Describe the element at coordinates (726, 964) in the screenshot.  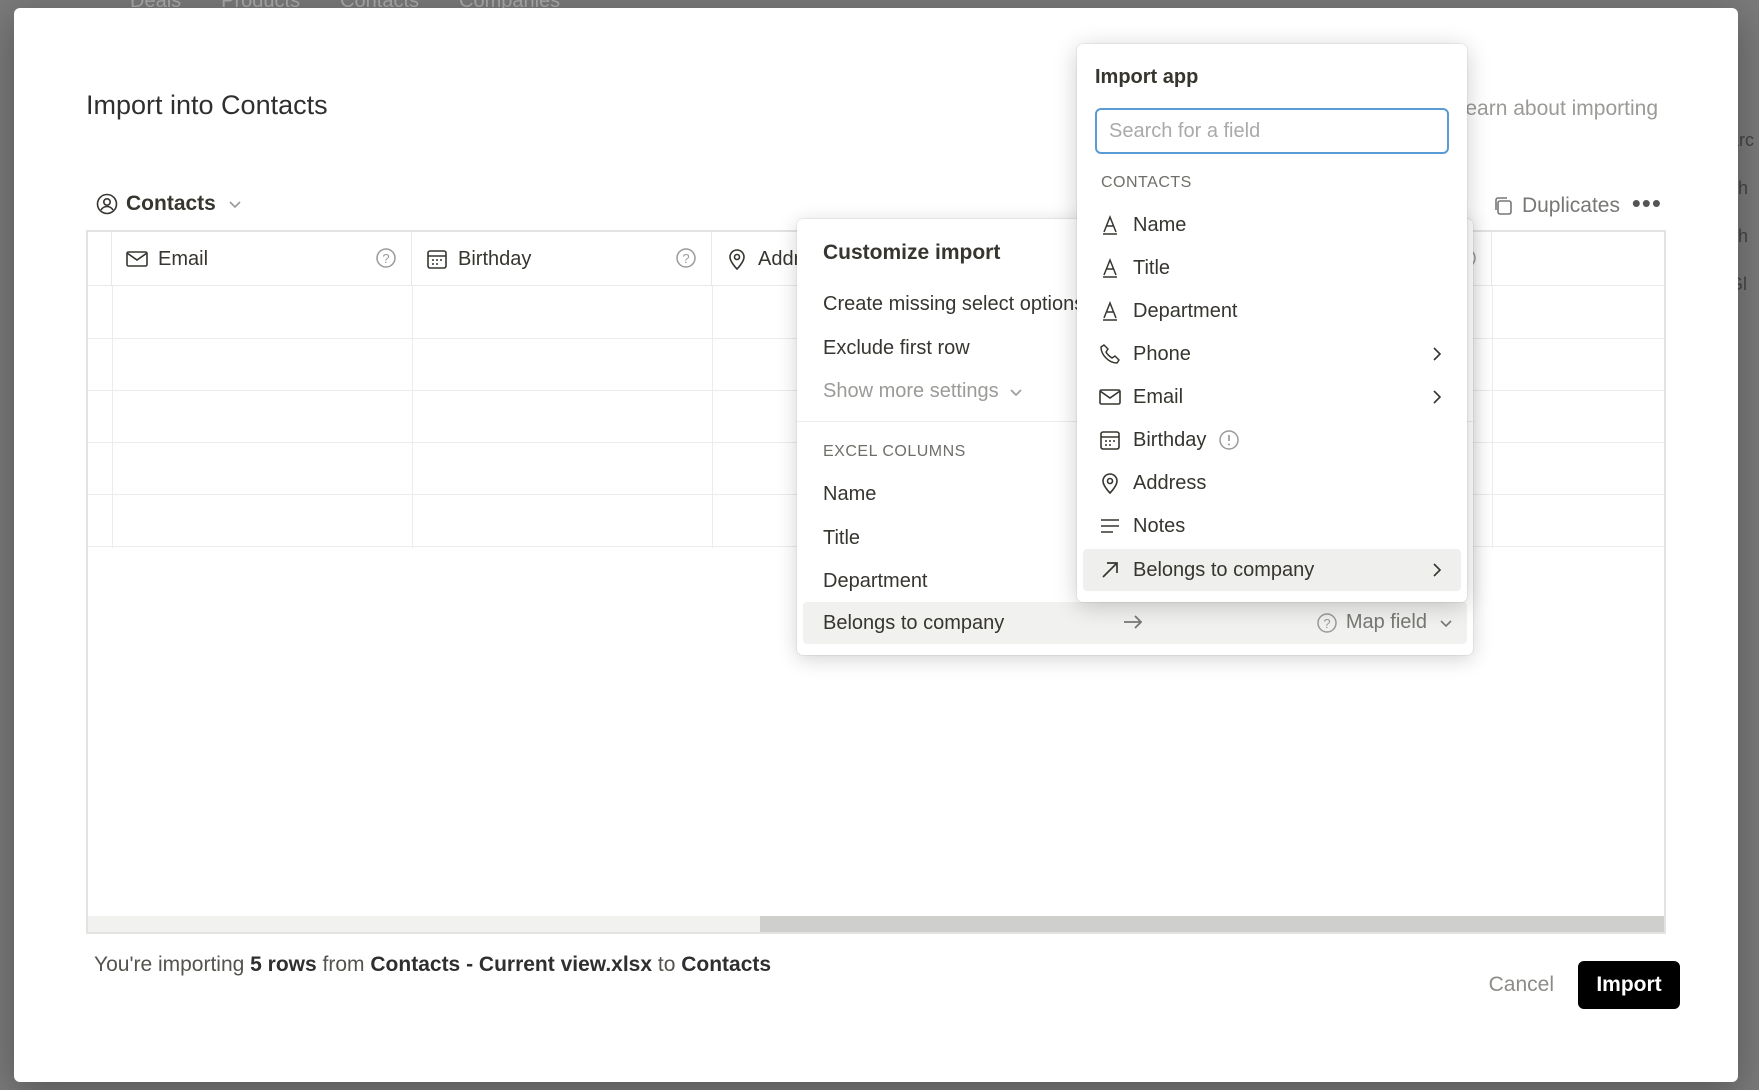
I see `target-name: Contacts` at that location.